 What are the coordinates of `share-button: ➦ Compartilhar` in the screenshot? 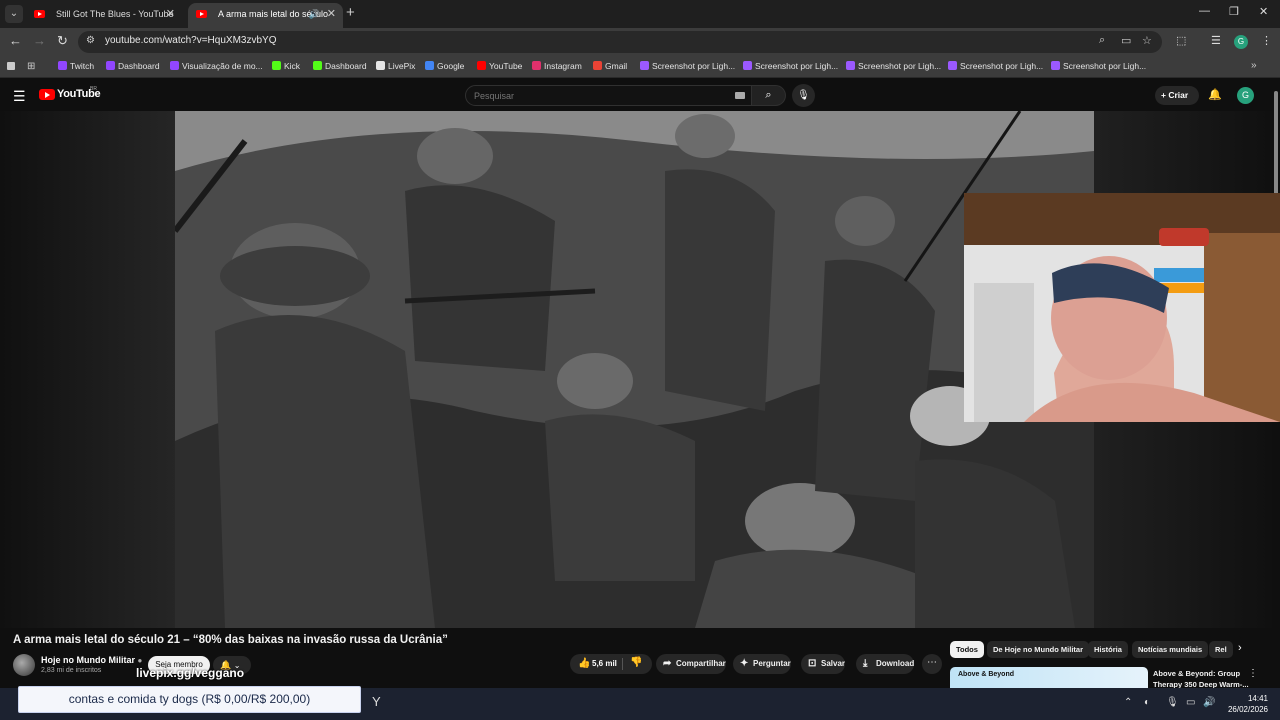 It's located at (691, 664).